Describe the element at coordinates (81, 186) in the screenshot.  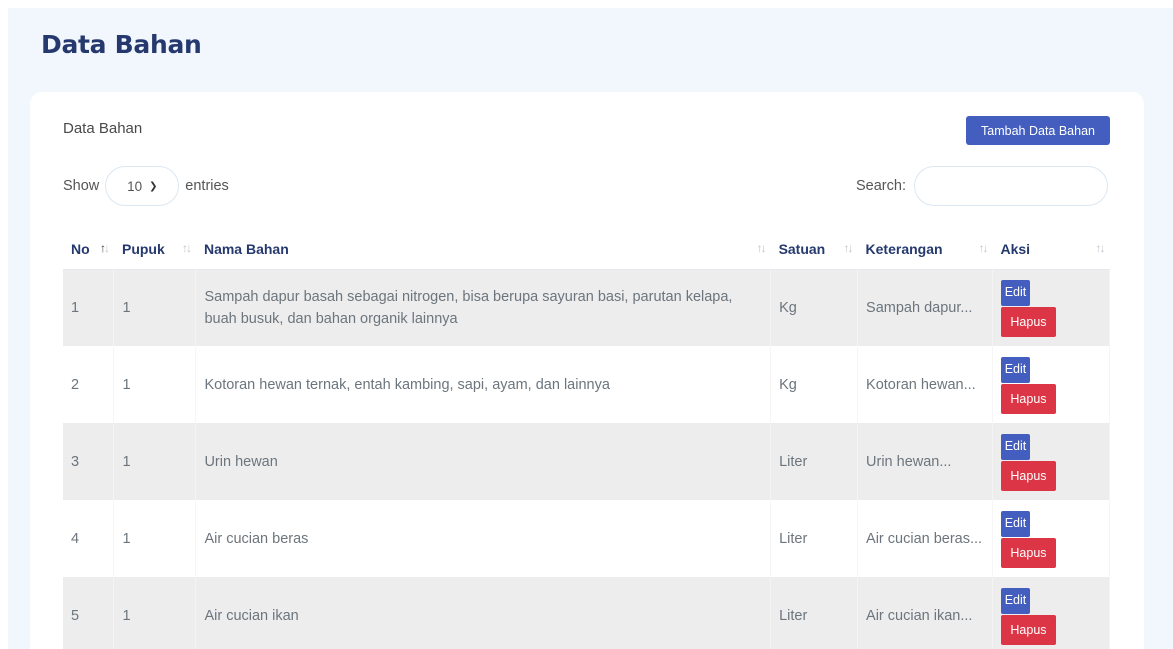
I see `show-label: Show` at that location.